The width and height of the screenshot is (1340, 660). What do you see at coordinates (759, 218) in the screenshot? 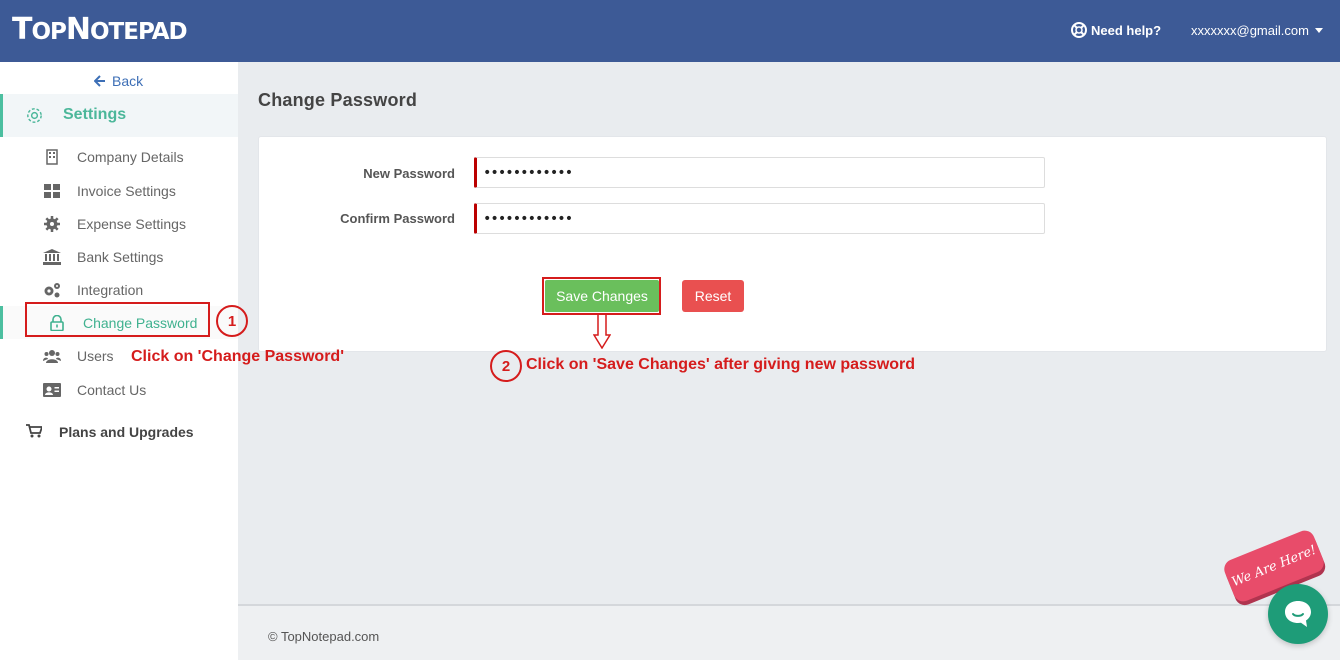
I see `confirm-password-field` at bounding box center [759, 218].